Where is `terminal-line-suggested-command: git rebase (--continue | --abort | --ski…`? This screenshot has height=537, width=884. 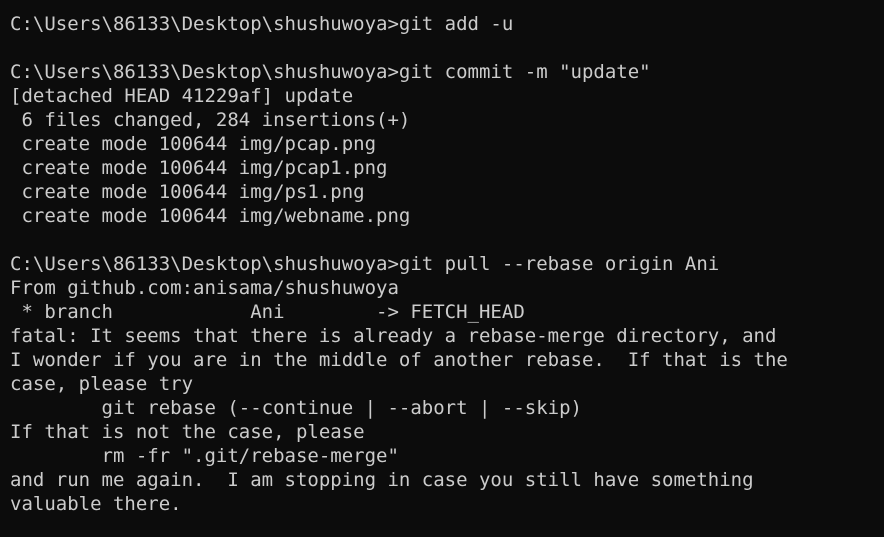
terminal-line-suggested-command: git rebase (--continue | --abort | --ski… is located at coordinates (296, 408).